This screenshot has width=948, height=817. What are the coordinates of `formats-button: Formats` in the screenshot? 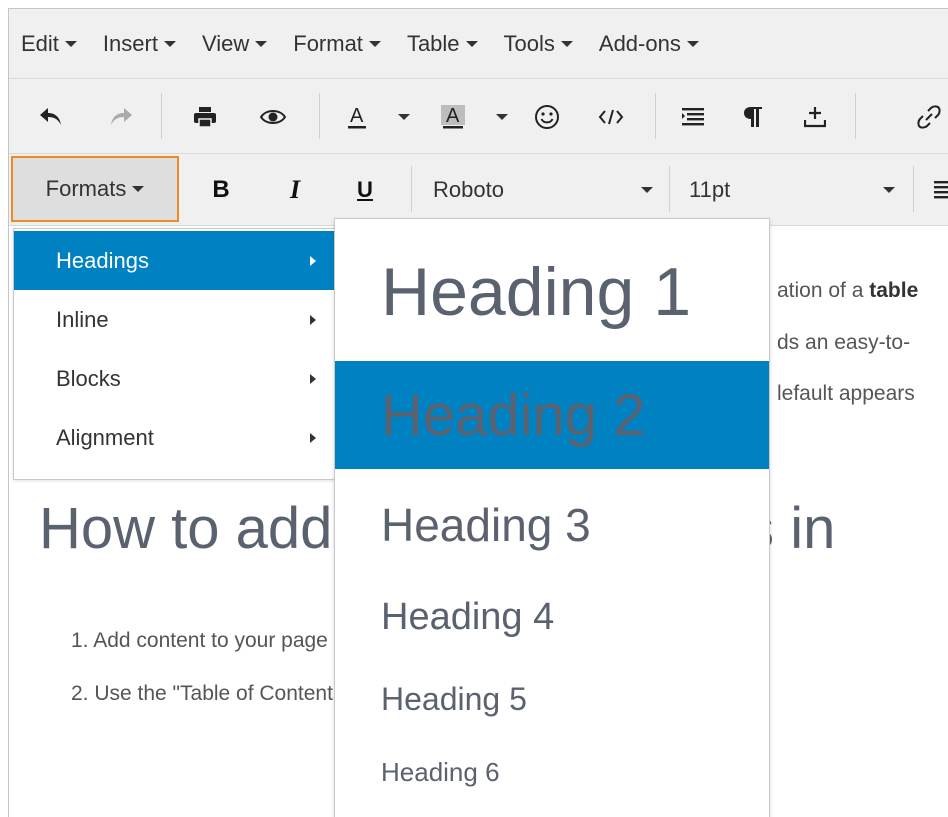 It's located at (95, 189).